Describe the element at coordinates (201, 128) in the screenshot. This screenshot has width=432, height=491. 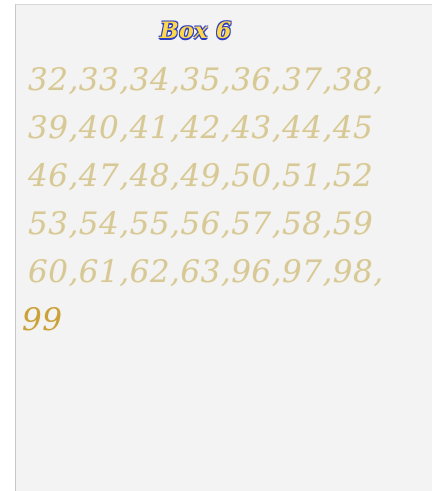
I see `number-line-2: 39,40,41,42,43,44,45` at that location.